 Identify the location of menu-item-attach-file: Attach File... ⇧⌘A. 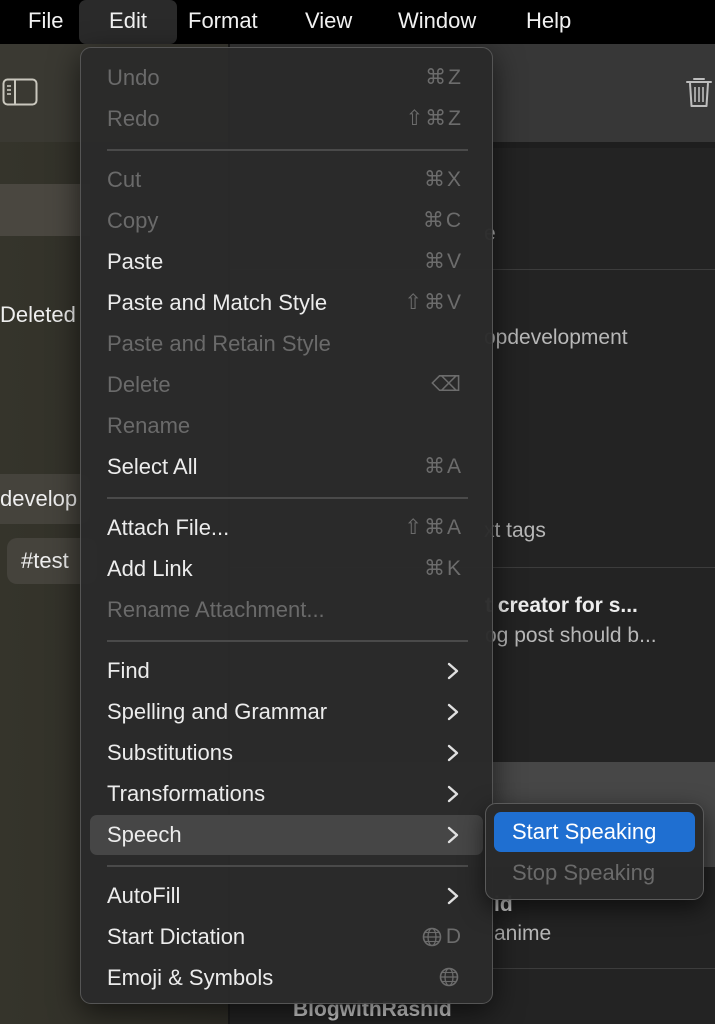
(286, 528).